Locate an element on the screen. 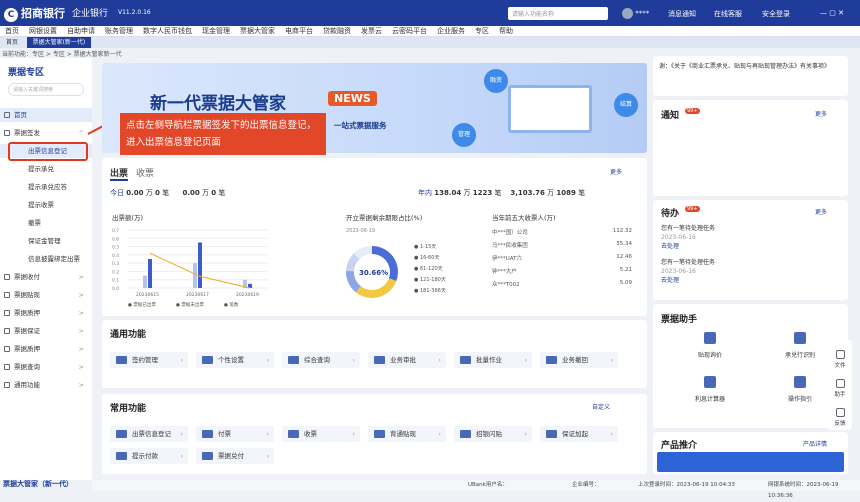 This screenshot has height=502, width=860. sidebar-item: 首页 is located at coordinates (46, 115).